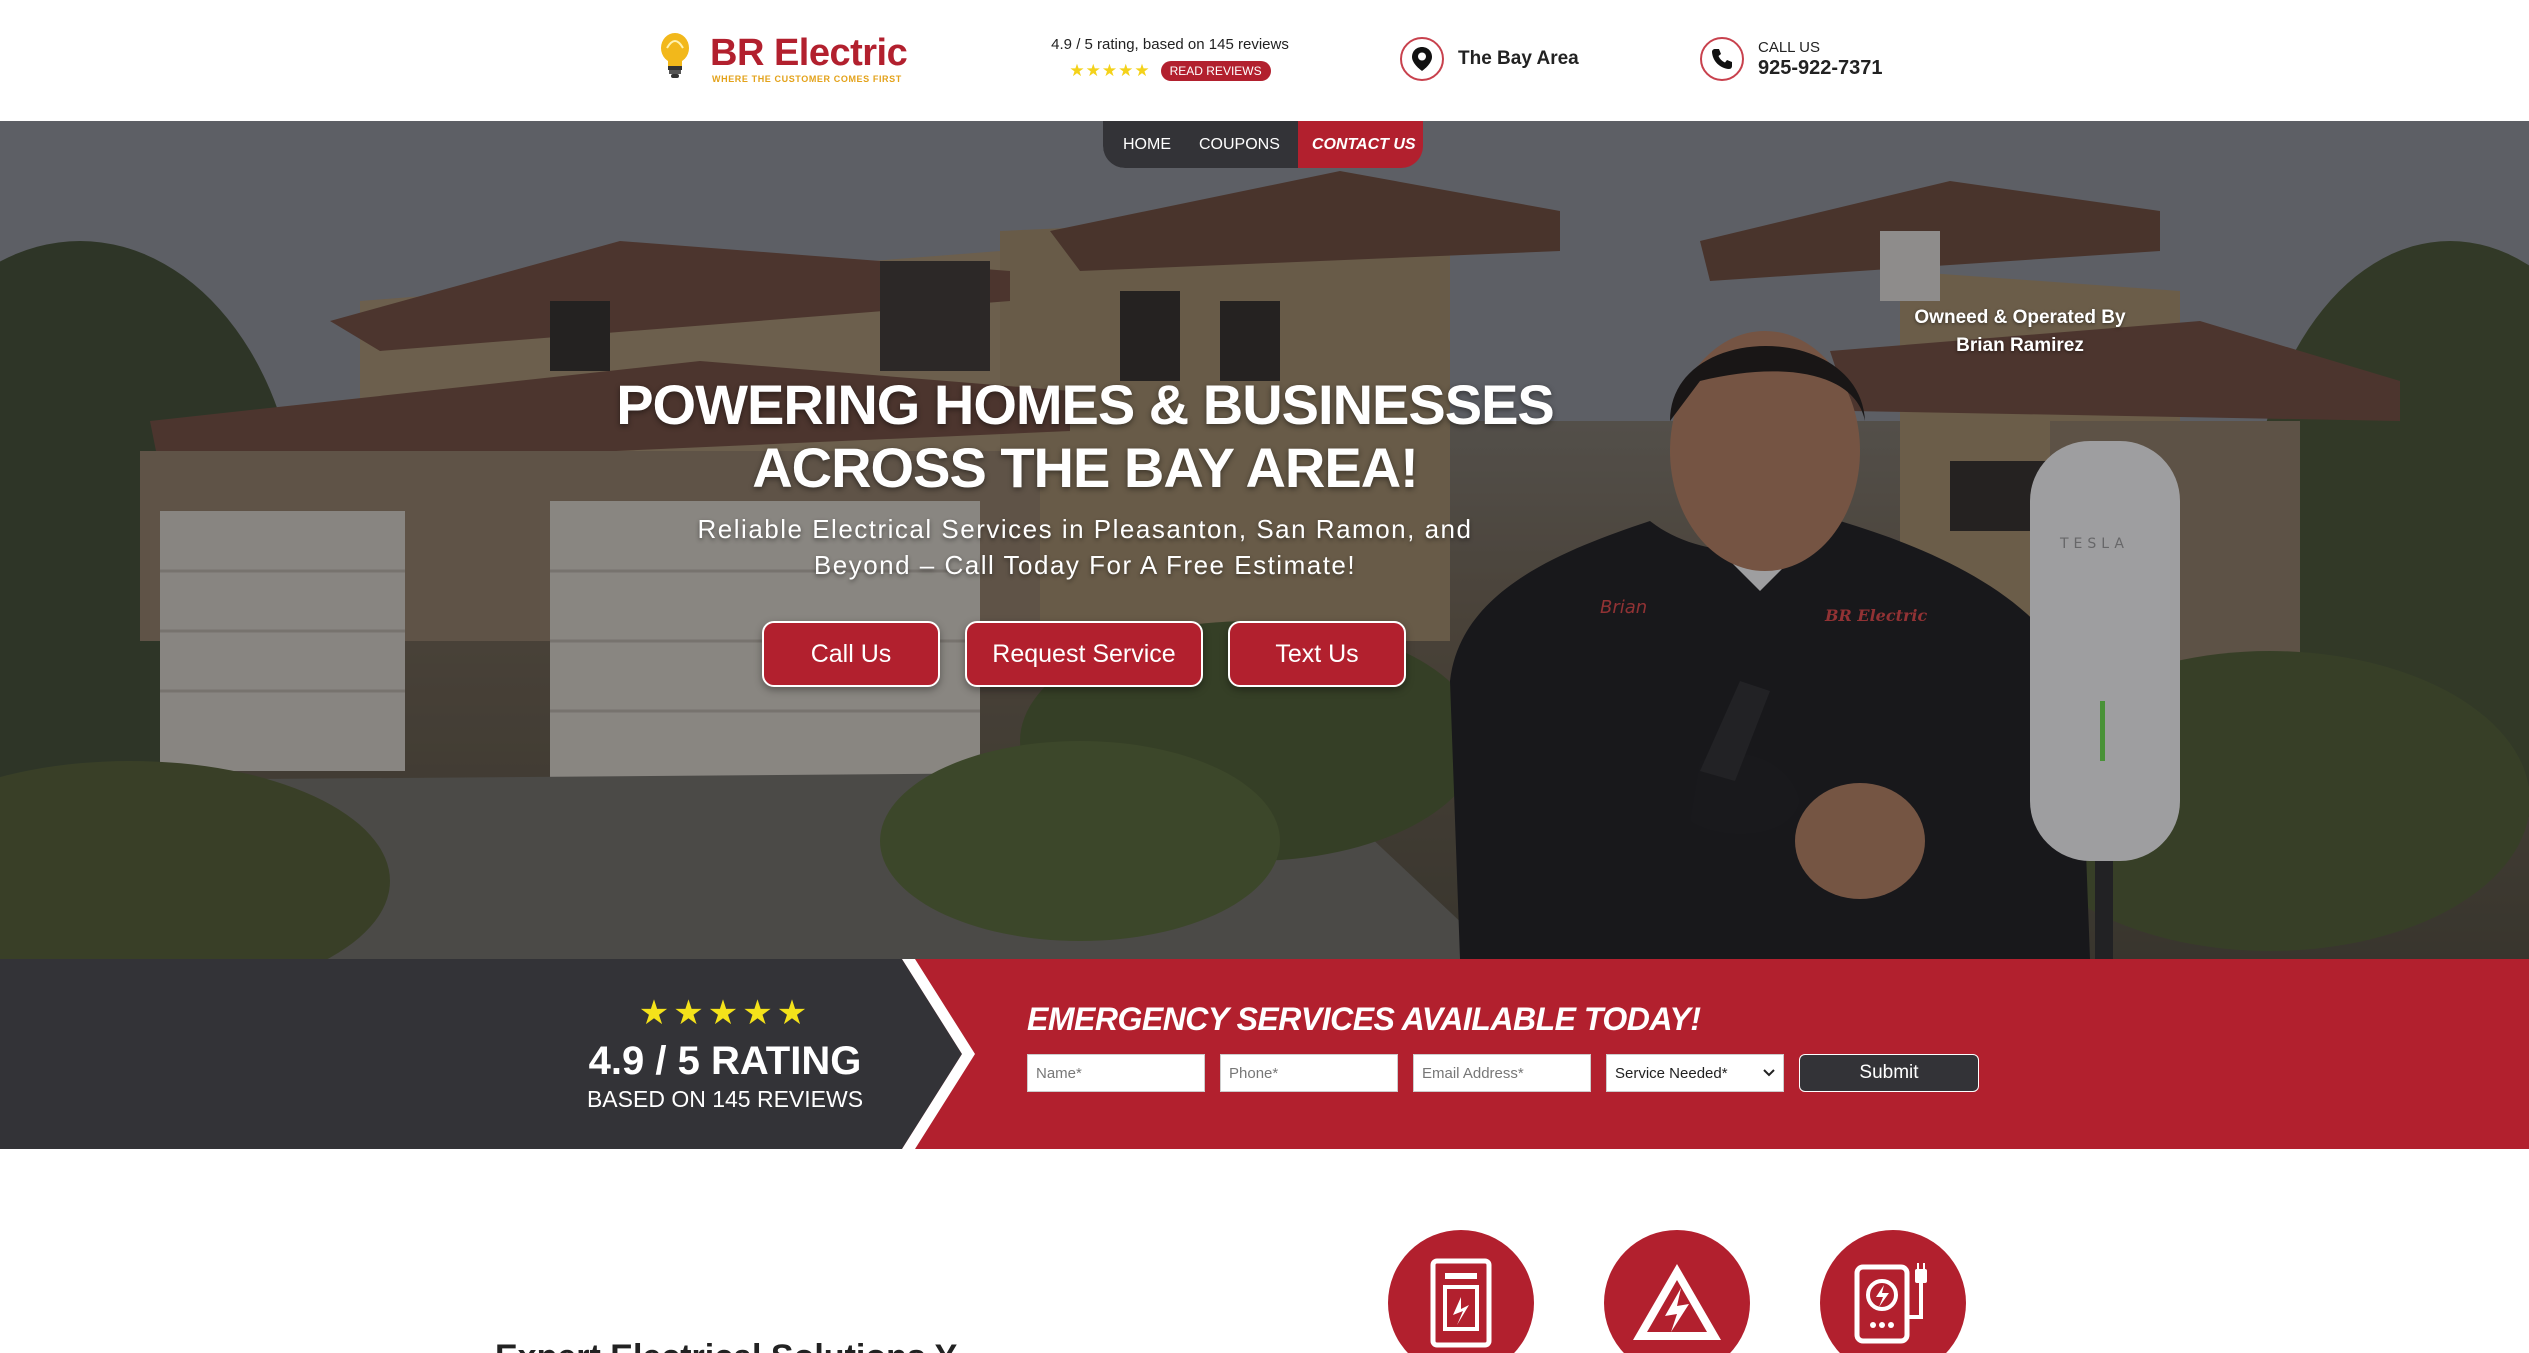 This screenshot has height=1353, width=2529. I want to click on submit-button: Submit, so click(1889, 1073).